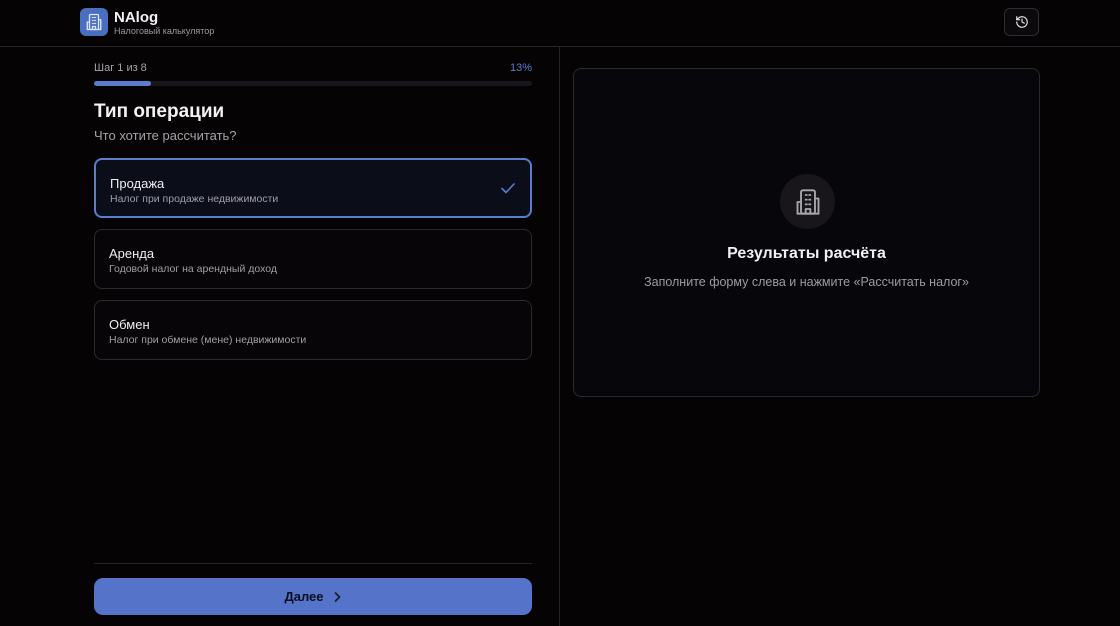 Image resolution: width=1120 pixels, height=626 pixels. Describe the element at coordinates (132, 253) in the screenshot. I see `option-title: Аренда` at that location.